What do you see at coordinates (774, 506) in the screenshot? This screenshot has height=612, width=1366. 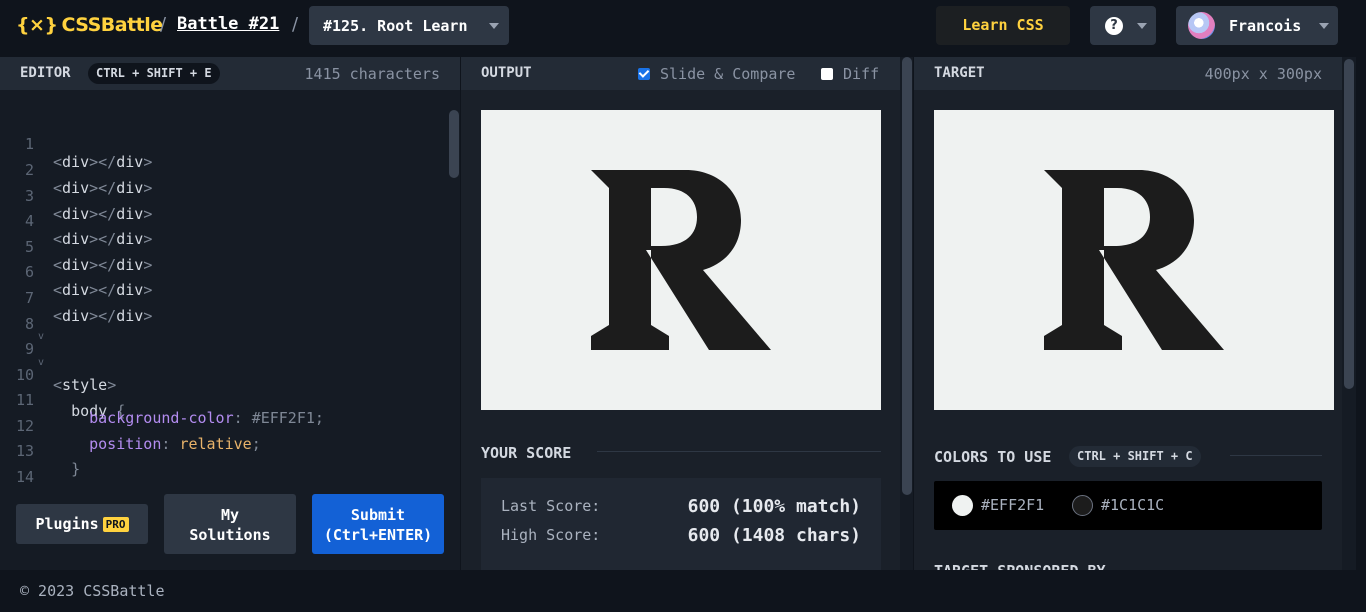 I see `last-score-value: 600 (100% match)` at bounding box center [774, 506].